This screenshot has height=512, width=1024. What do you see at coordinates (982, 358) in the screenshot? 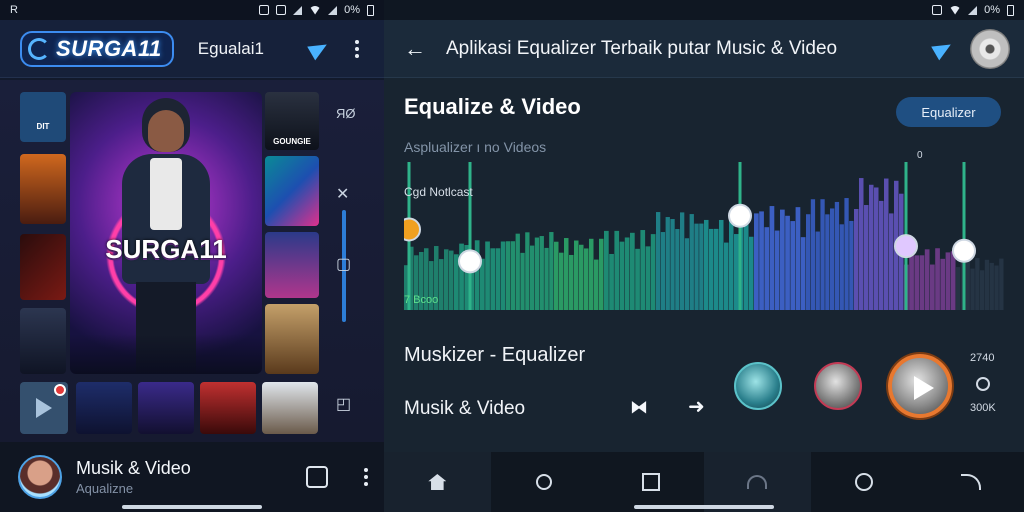
I see `stat-top: 2740` at bounding box center [982, 358].